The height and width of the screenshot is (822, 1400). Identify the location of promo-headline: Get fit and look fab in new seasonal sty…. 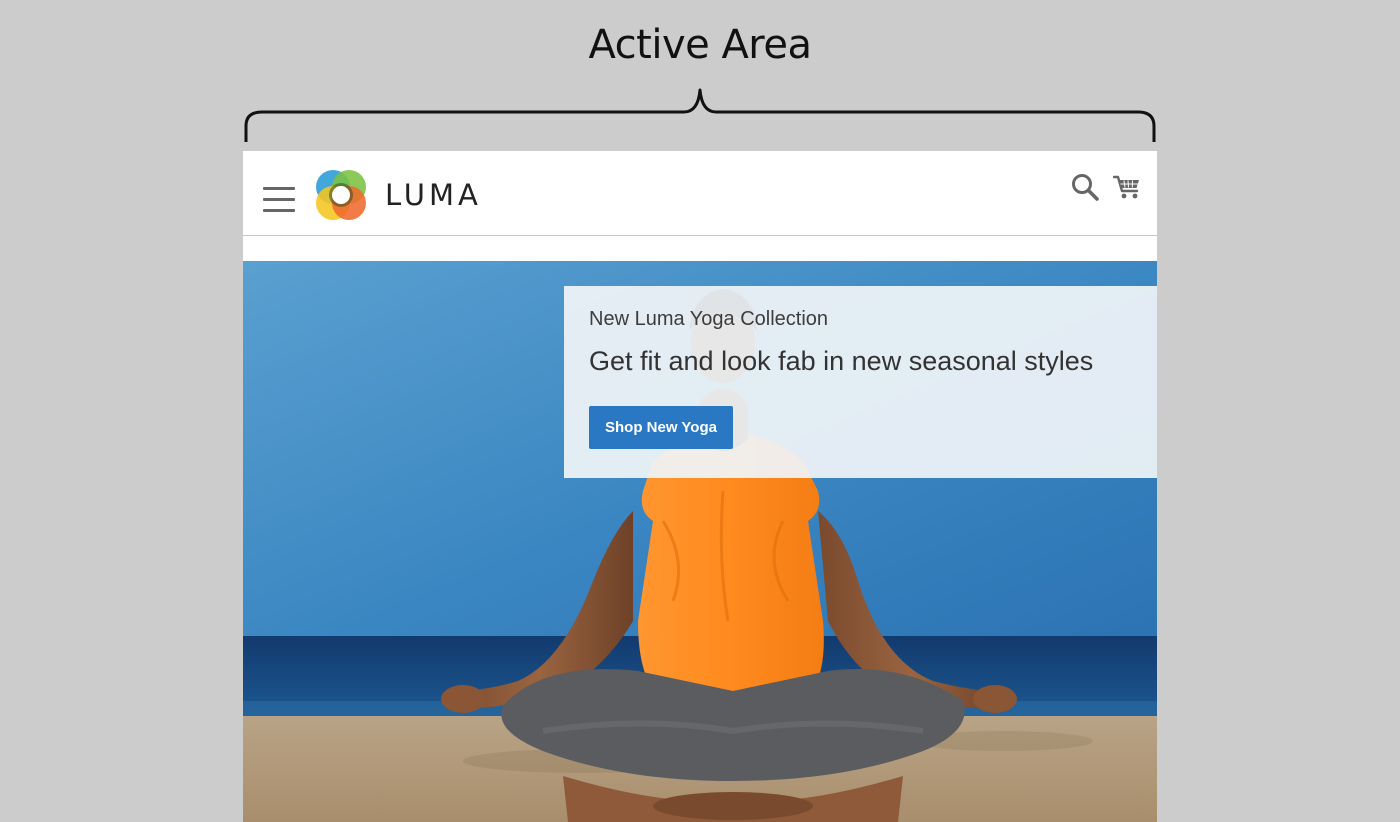
(841, 361).